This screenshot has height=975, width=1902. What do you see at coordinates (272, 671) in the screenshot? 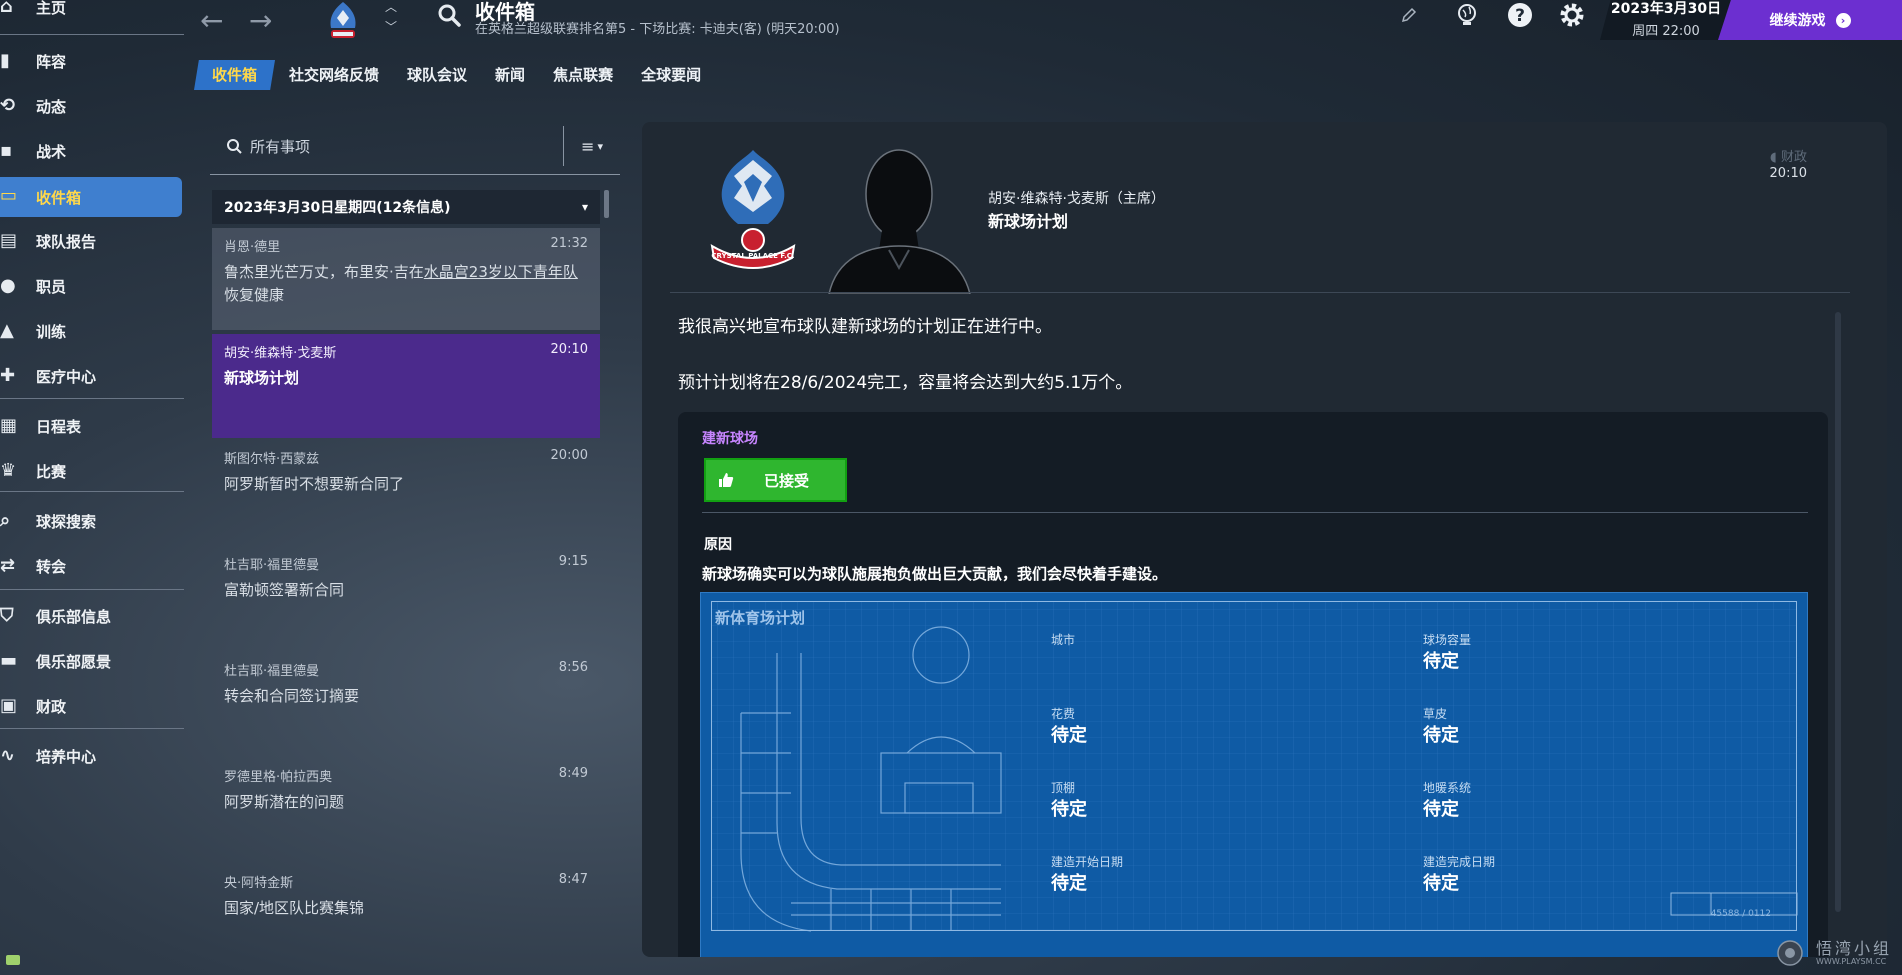
I see `message-sender: 杜吉耶·福里德曼` at bounding box center [272, 671].